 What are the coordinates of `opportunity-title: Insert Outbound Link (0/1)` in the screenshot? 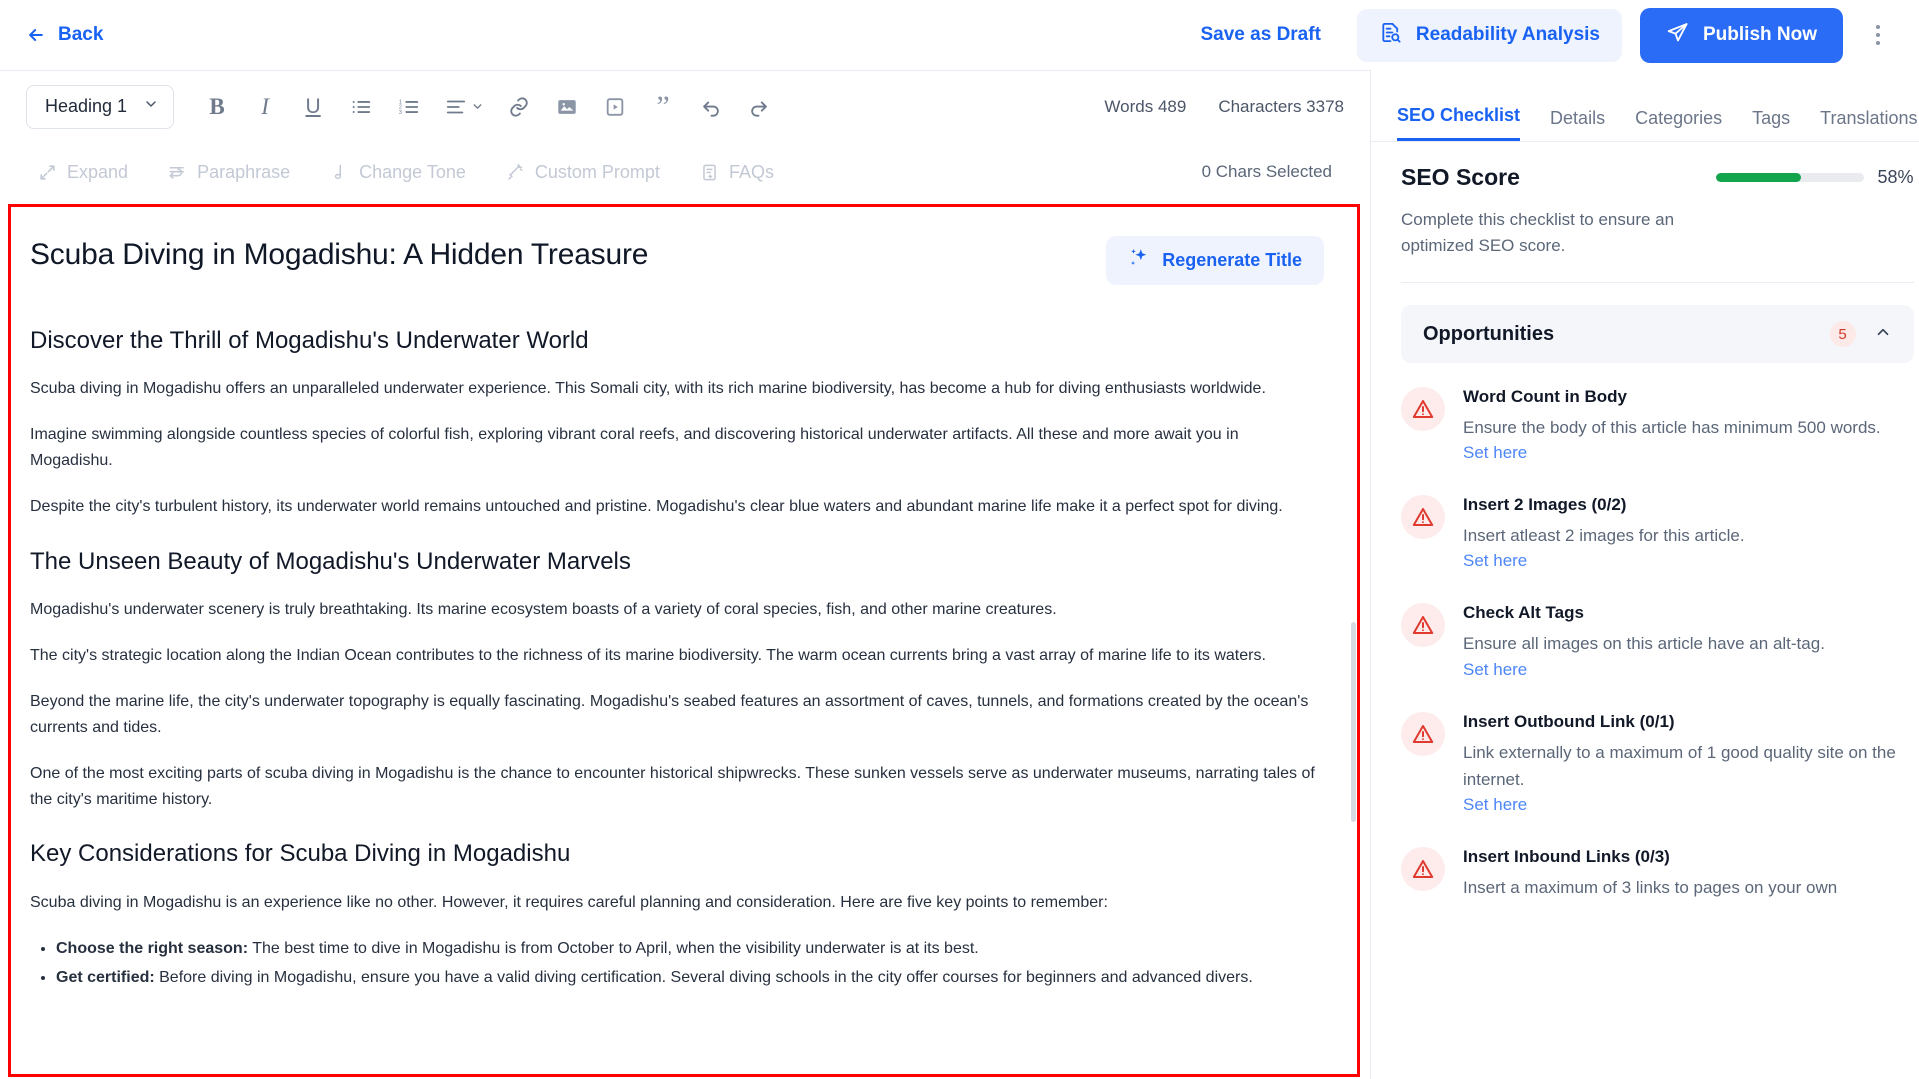 It's located at (1569, 721).